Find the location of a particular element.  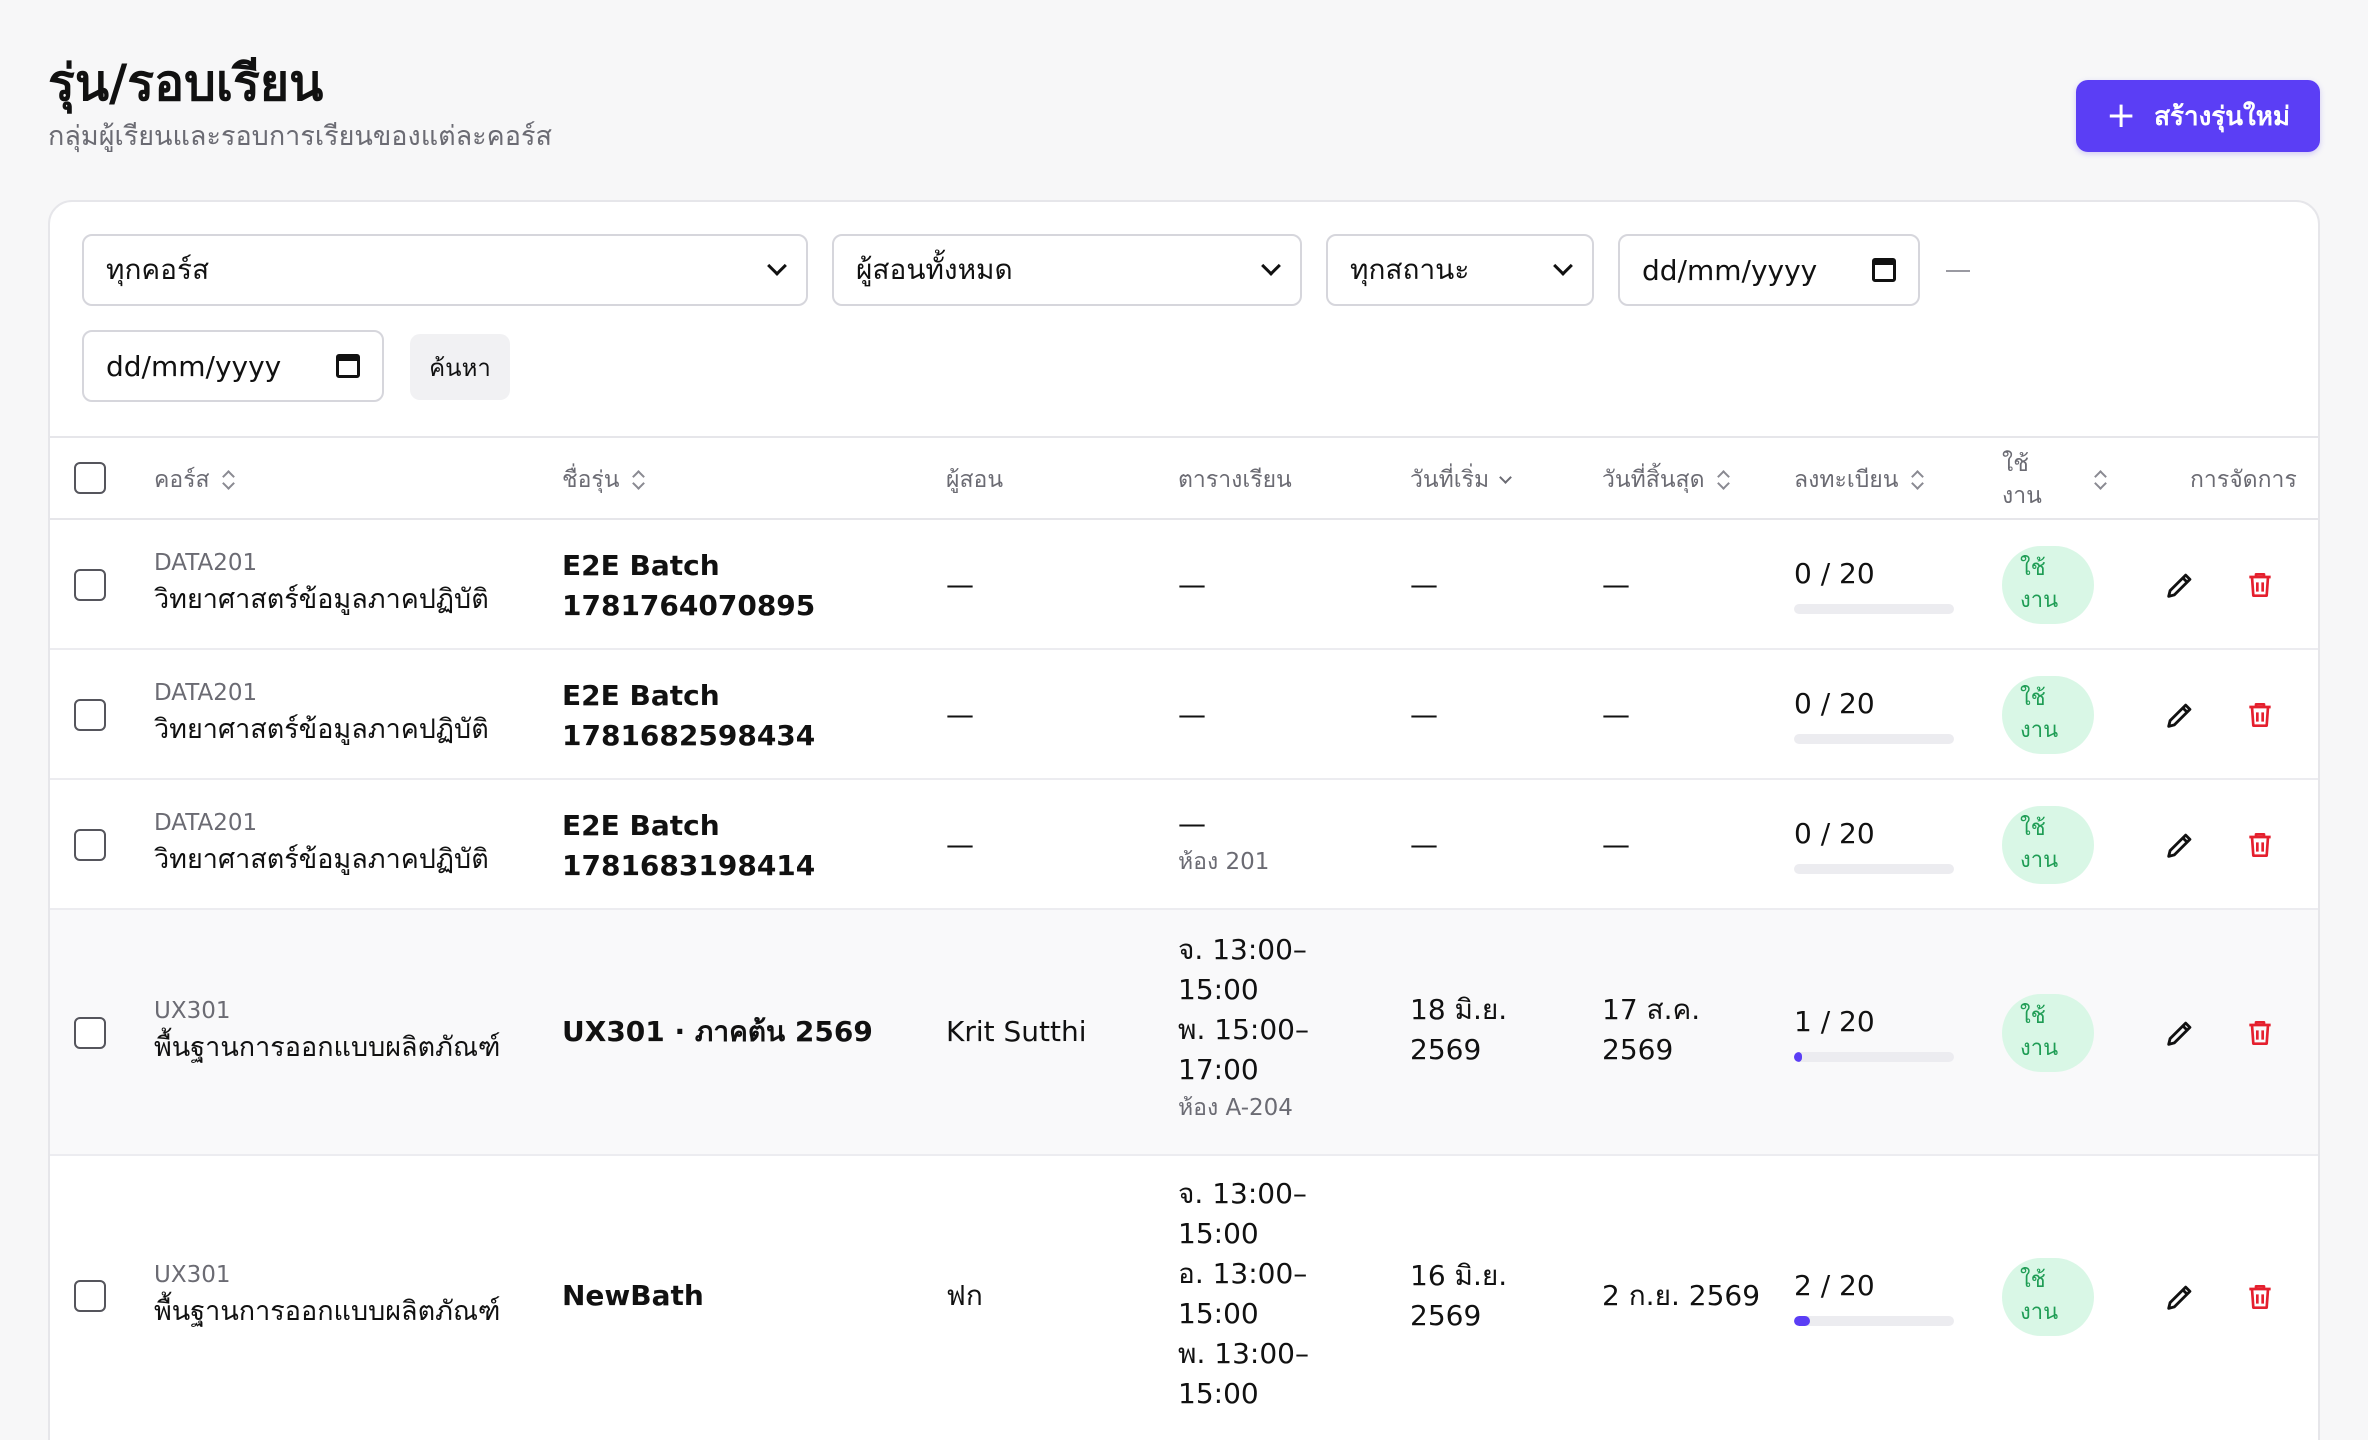

batch-name-line1: UX301 · ภาคต้น 2569 is located at coordinates (717, 1031).